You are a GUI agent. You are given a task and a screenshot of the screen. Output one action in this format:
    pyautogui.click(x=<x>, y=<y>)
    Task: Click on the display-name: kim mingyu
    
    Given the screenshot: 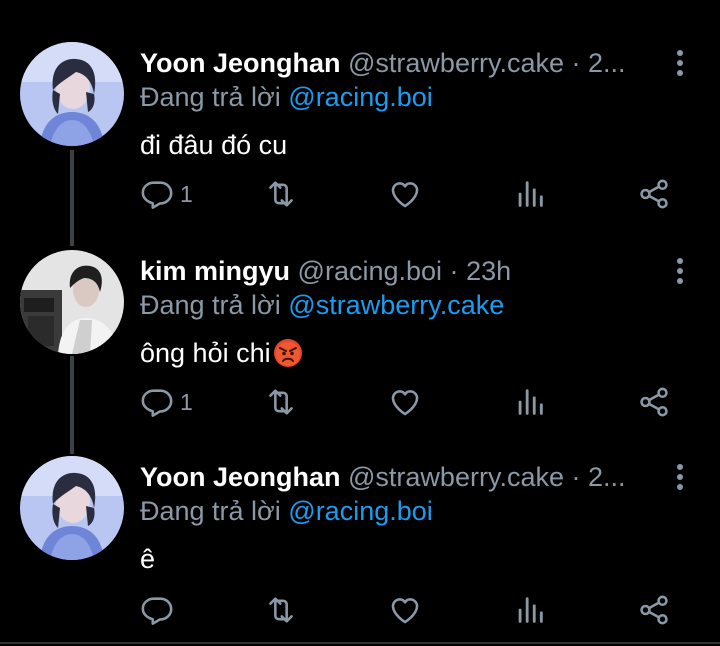 What is the action you would take?
    pyautogui.click(x=215, y=271)
    